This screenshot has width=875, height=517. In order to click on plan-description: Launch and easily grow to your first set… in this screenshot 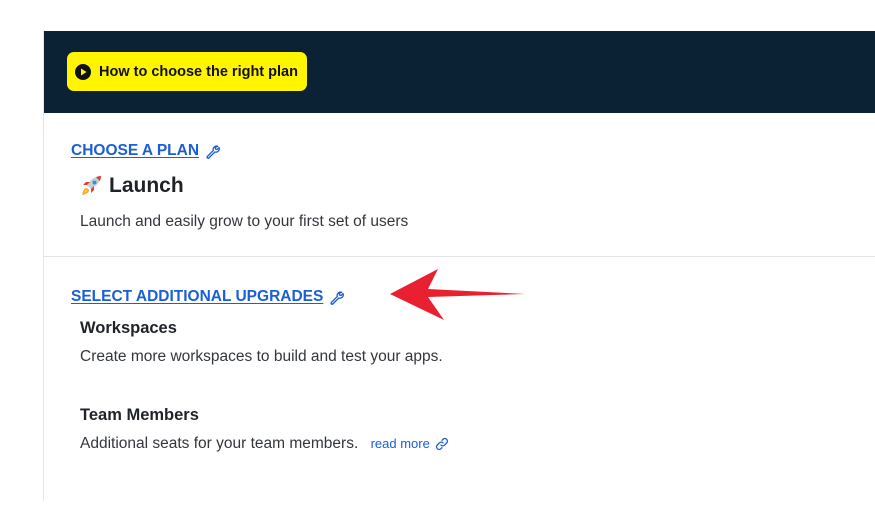, I will do `click(244, 221)`.